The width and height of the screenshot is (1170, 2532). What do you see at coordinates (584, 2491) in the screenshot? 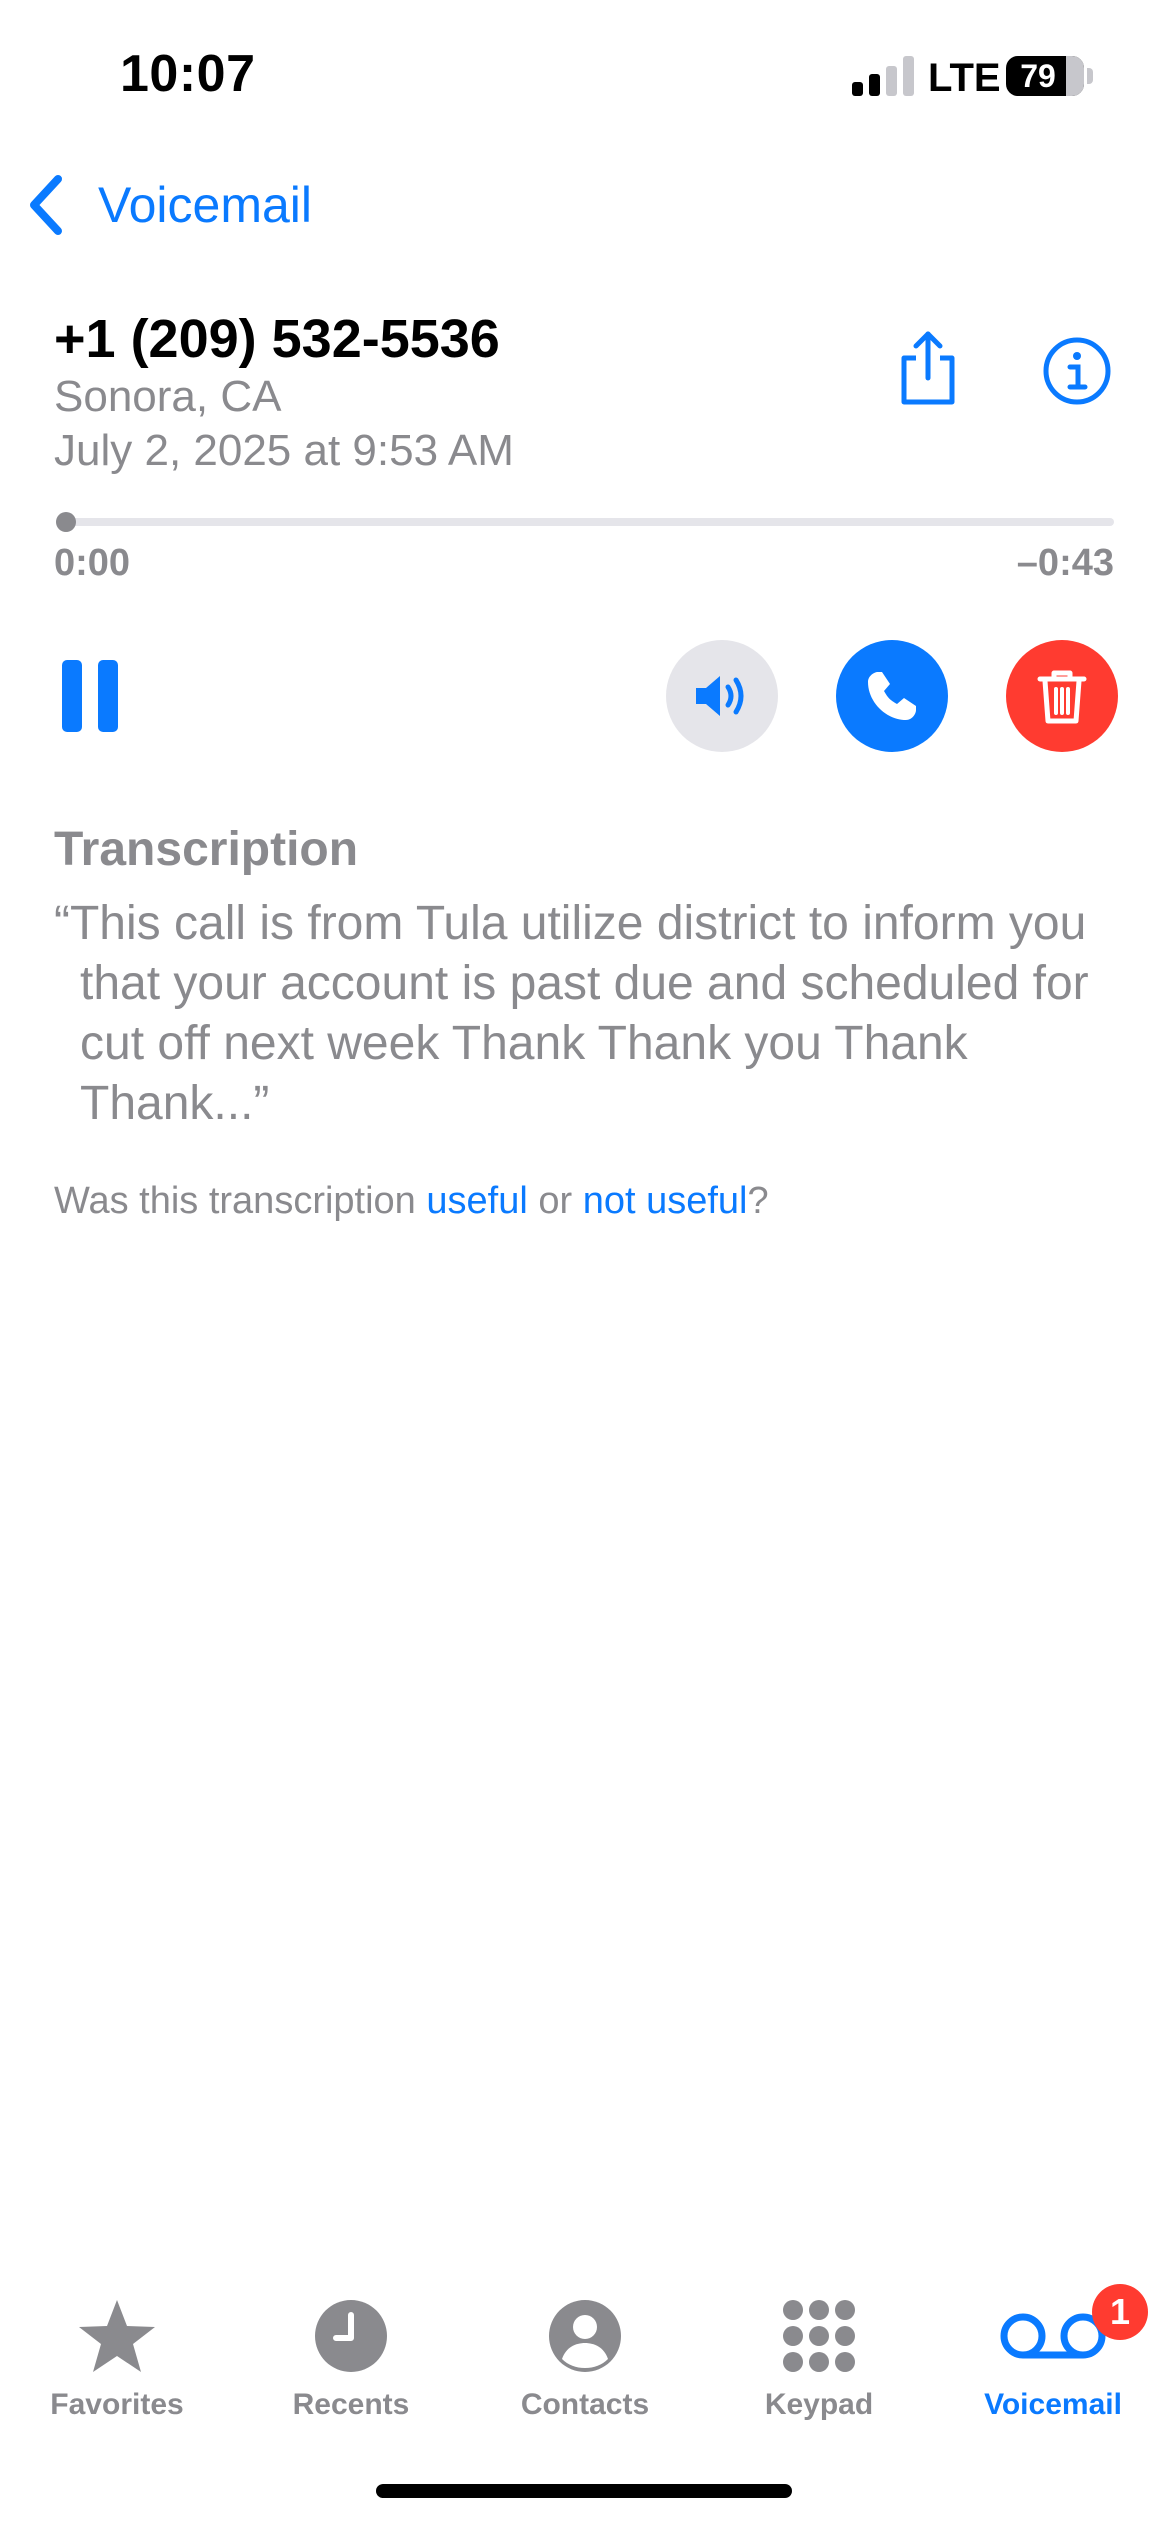
I see `home-indicator` at bounding box center [584, 2491].